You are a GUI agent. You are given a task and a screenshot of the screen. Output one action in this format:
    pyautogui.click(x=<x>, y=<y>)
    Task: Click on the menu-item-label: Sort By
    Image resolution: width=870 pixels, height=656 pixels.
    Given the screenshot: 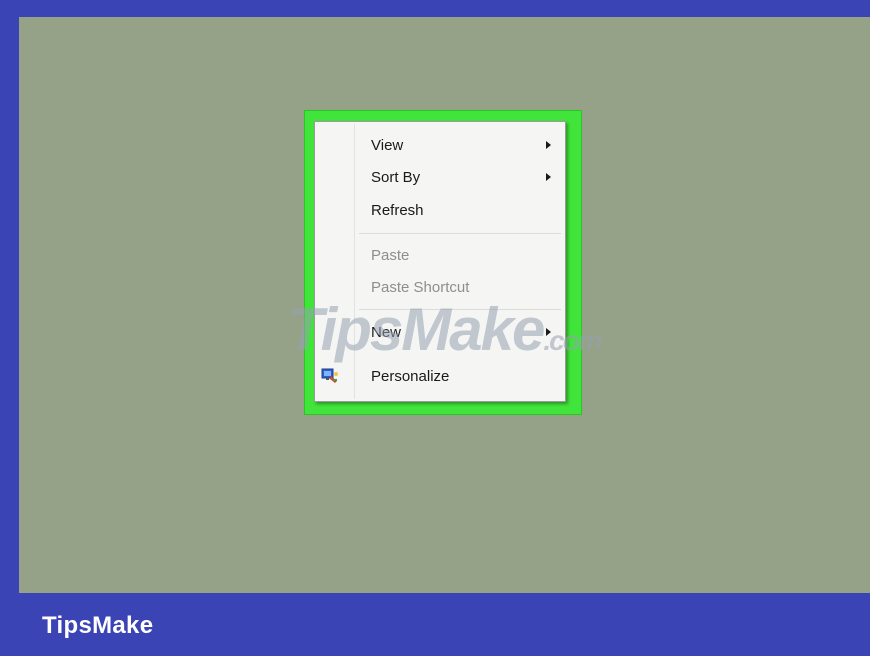 What is the action you would take?
    pyautogui.click(x=396, y=177)
    